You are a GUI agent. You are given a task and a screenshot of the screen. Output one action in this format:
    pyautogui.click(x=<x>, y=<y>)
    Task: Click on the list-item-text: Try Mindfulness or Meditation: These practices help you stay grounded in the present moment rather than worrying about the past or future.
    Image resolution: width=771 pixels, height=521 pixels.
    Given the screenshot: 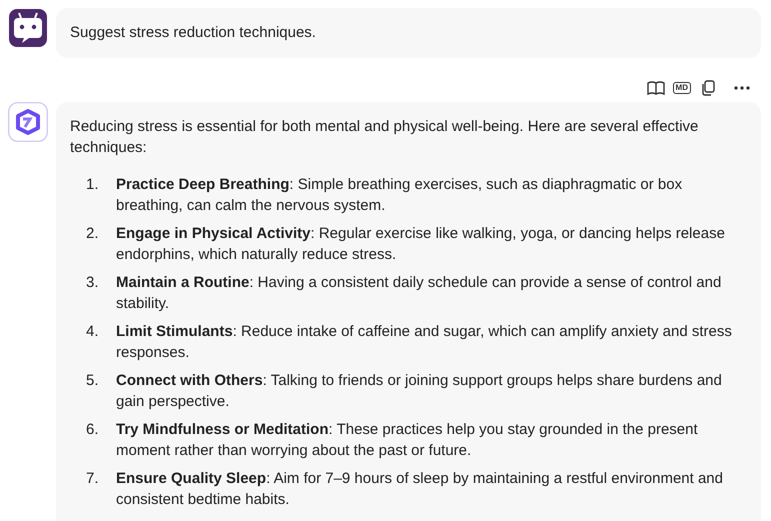 What is the action you would take?
    pyautogui.click(x=407, y=440)
    